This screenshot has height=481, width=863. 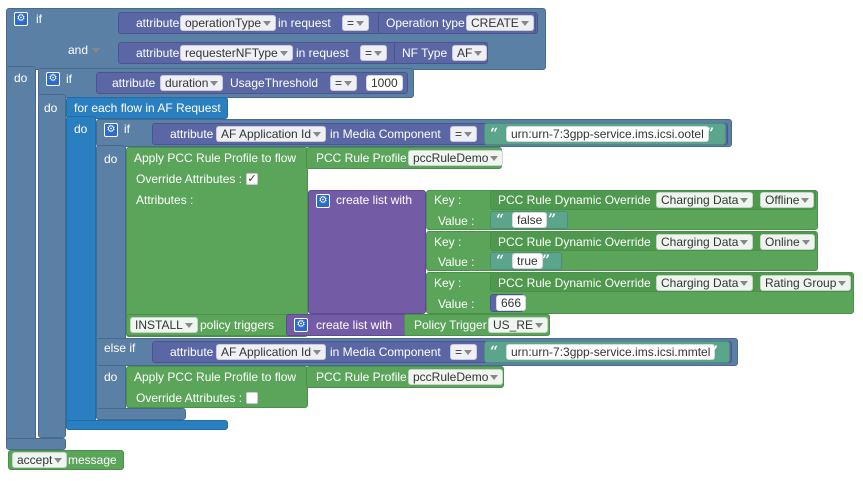 What do you see at coordinates (52, 266) in the screenshot?
I see `duration-if-body` at bounding box center [52, 266].